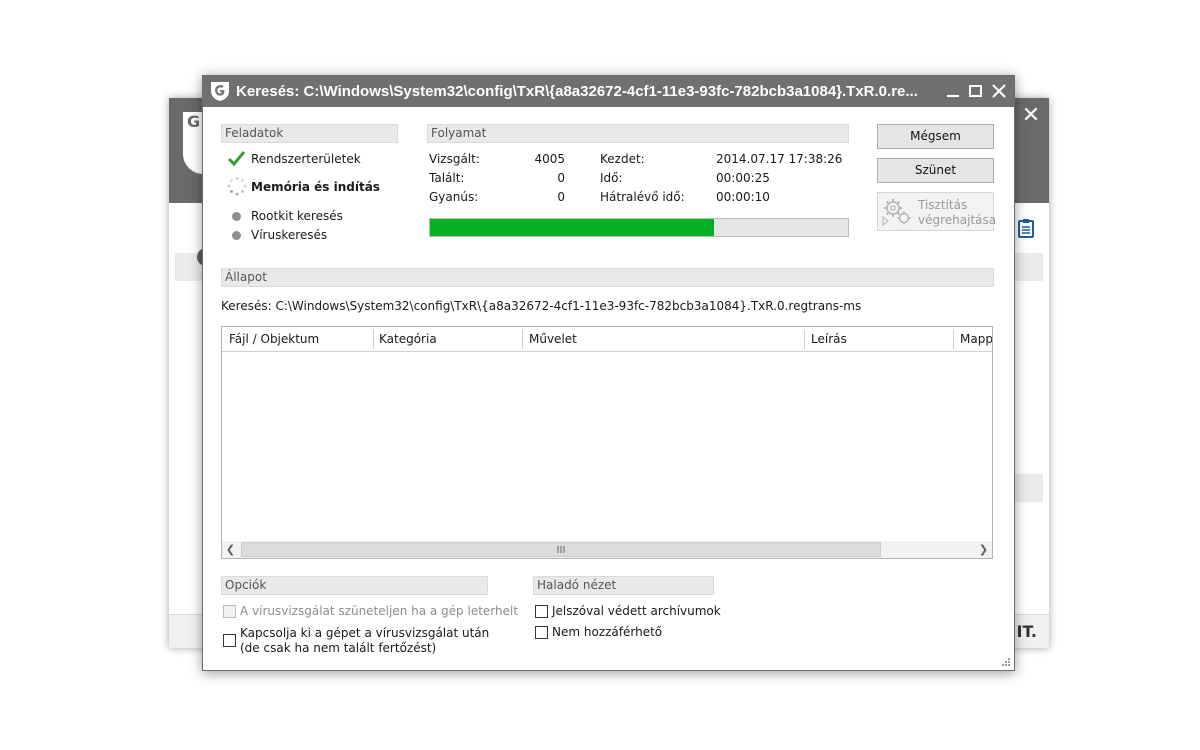 The width and height of the screenshot is (1200, 750). What do you see at coordinates (297, 339) in the screenshot?
I see `column-header-file: Fájl / Objektum` at bounding box center [297, 339].